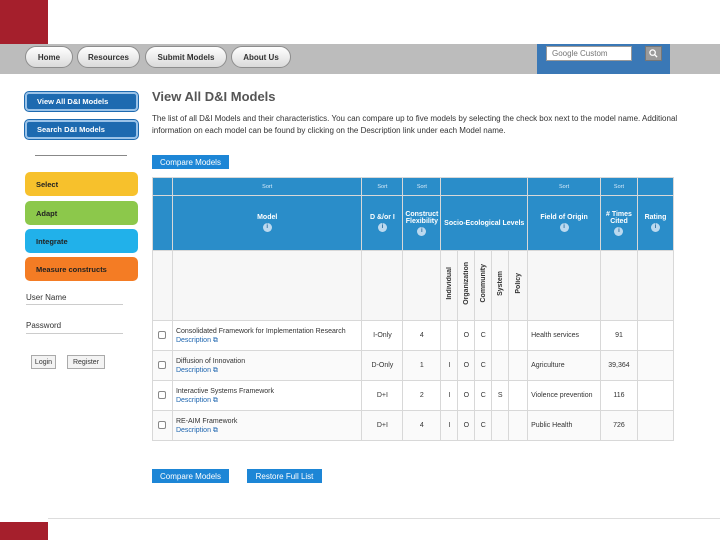  I want to click on step-integrate-button: Integrate, so click(81, 241).